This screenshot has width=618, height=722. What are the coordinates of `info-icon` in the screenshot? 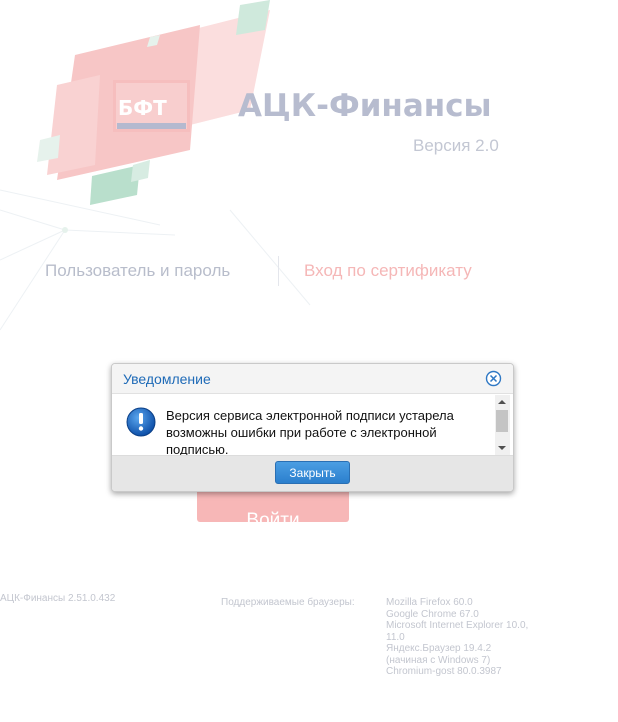 It's located at (141, 422).